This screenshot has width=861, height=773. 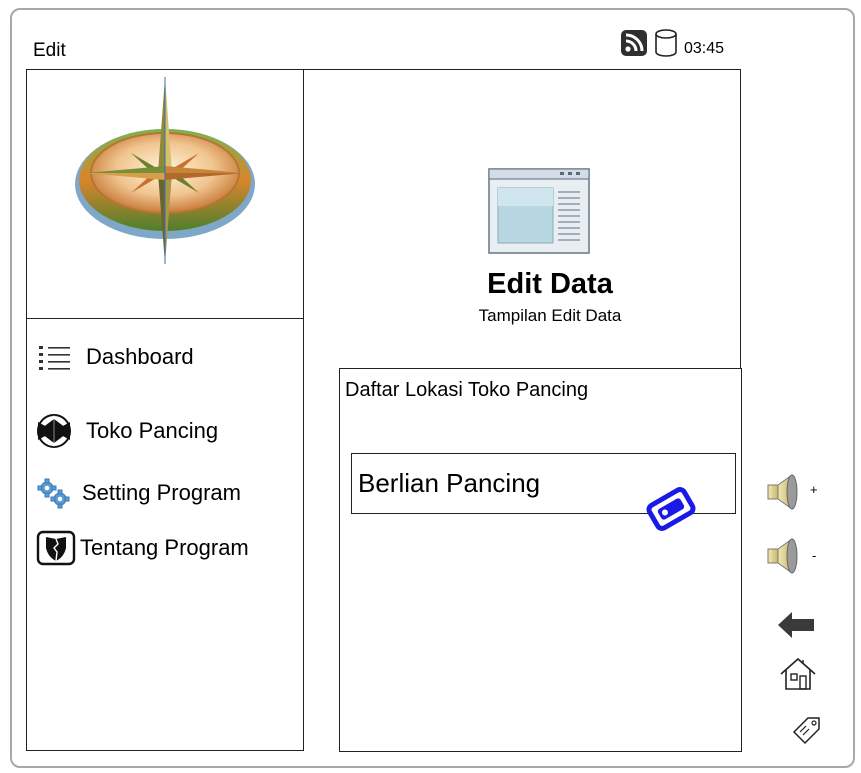 What do you see at coordinates (449, 483) in the screenshot?
I see `list-item-label: Berlian Pancing` at bounding box center [449, 483].